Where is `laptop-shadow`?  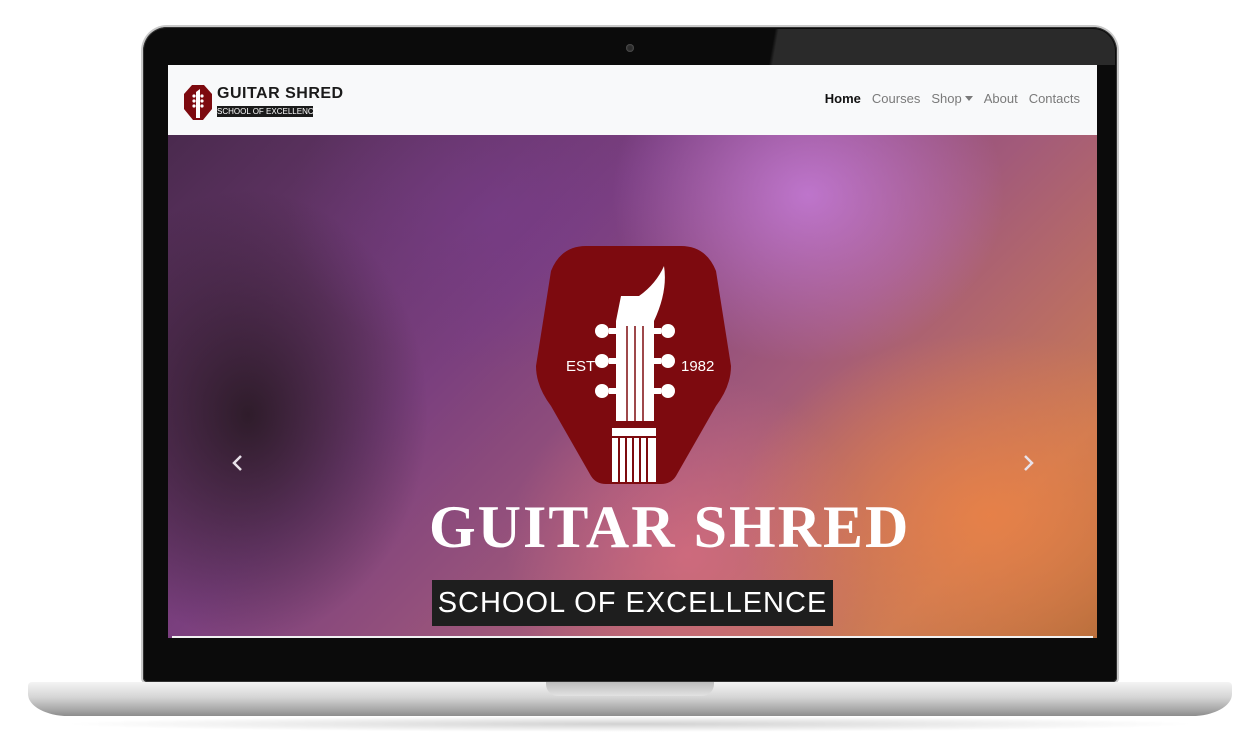
laptop-shadow is located at coordinates (630, 724).